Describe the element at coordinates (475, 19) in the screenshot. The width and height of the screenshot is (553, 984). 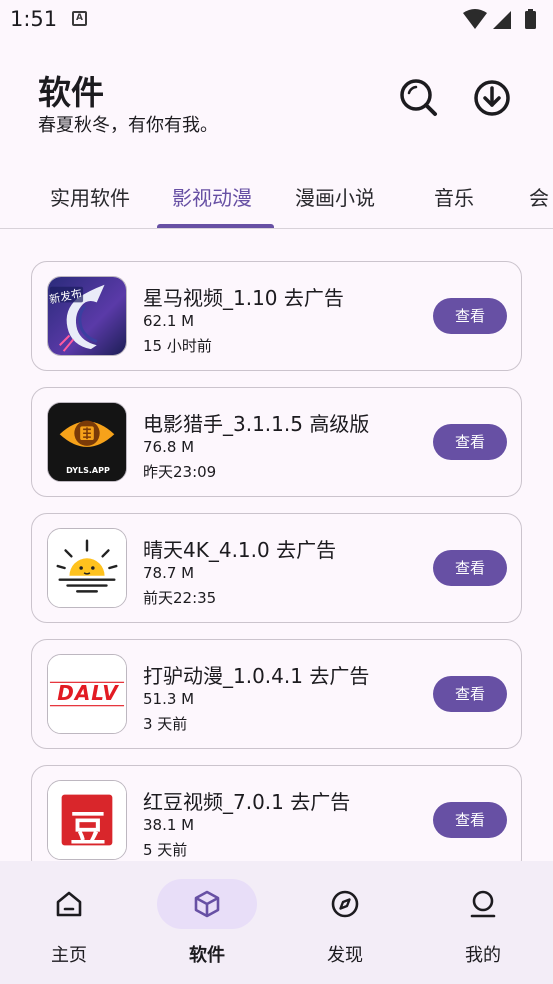
I see `wifi-icon` at that location.